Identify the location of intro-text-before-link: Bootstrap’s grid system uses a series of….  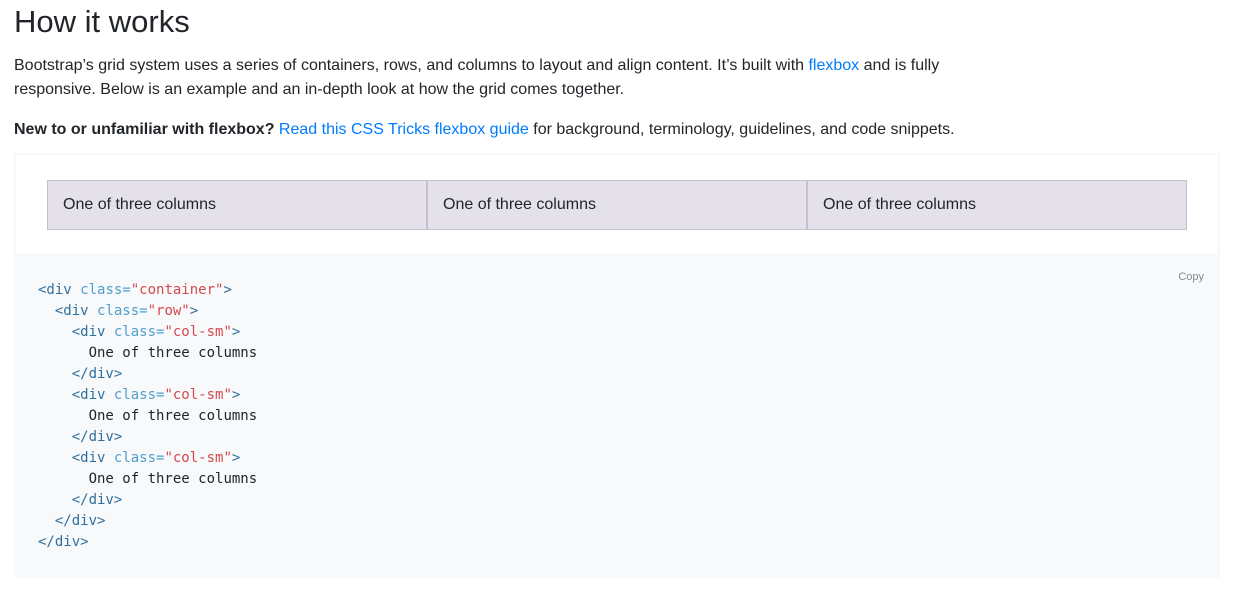
(411, 65).